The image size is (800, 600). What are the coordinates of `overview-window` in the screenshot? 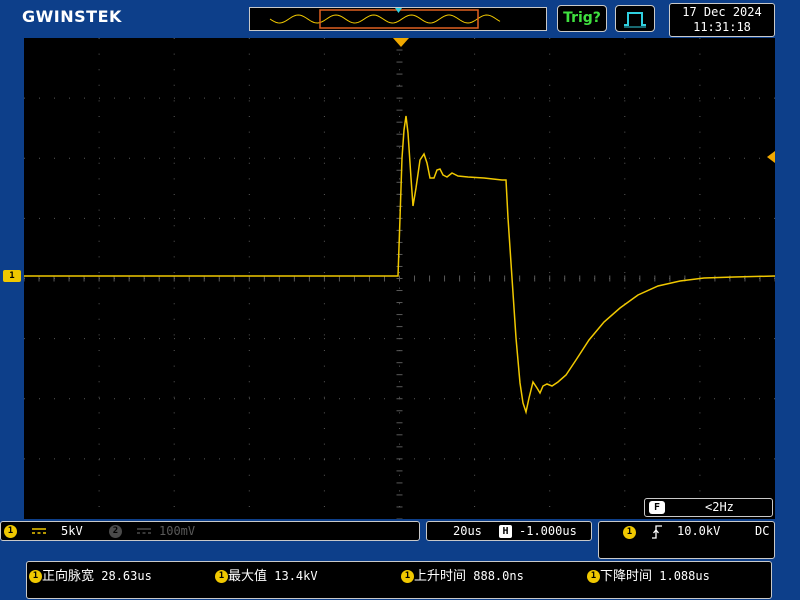 It's located at (399, 19).